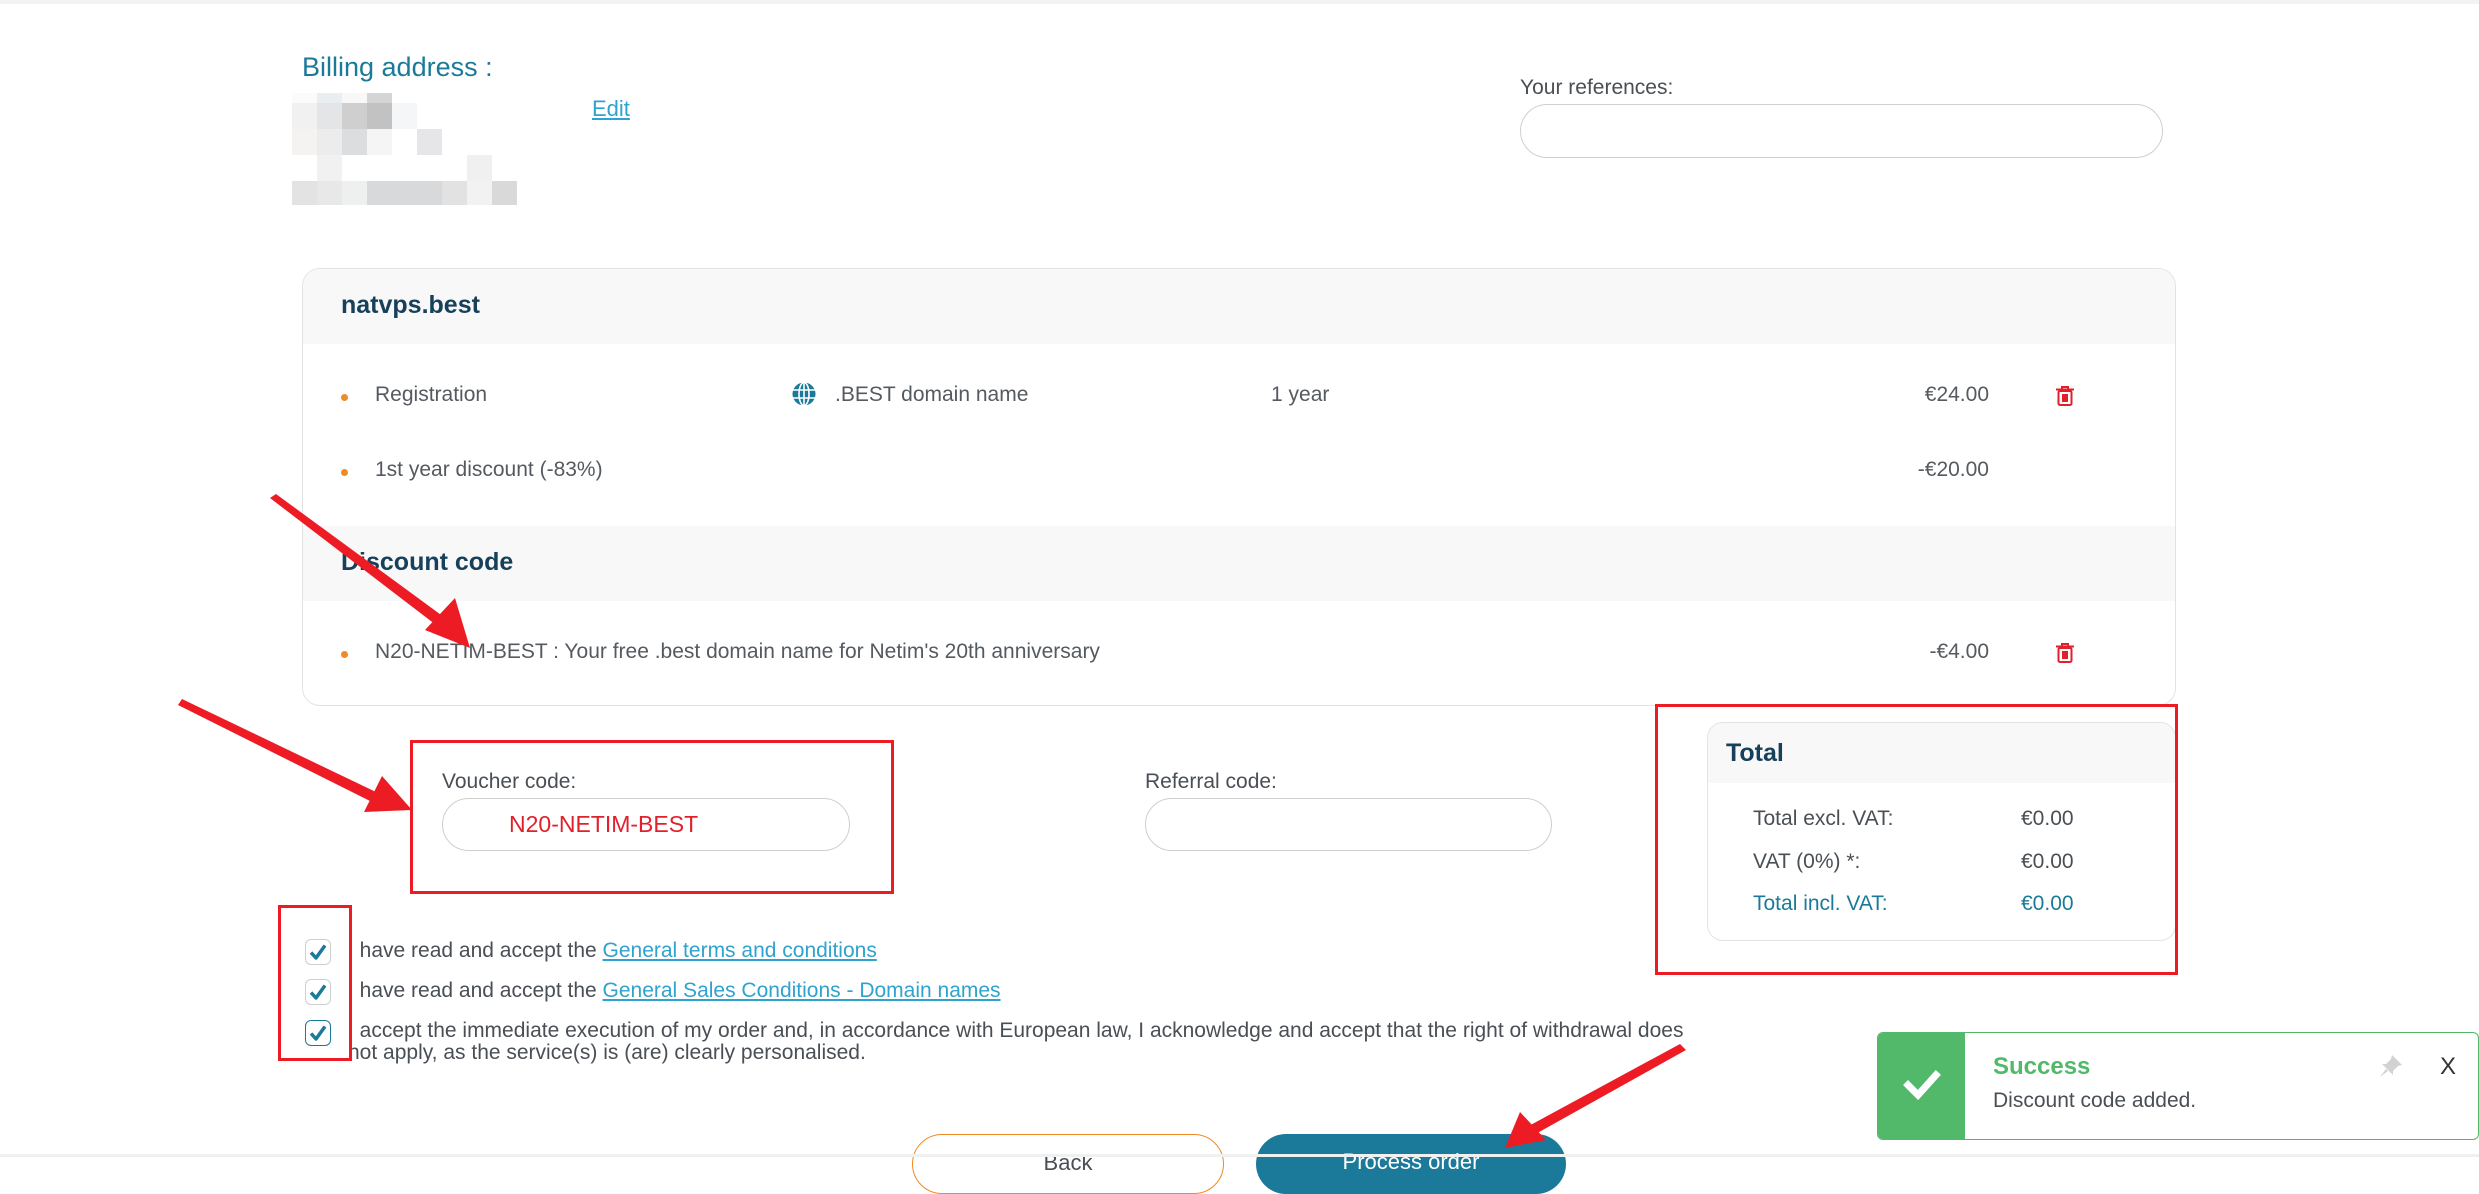 This screenshot has width=2479, height=1194. I want to click on toast-close-button: X, so click(2448, 1067).